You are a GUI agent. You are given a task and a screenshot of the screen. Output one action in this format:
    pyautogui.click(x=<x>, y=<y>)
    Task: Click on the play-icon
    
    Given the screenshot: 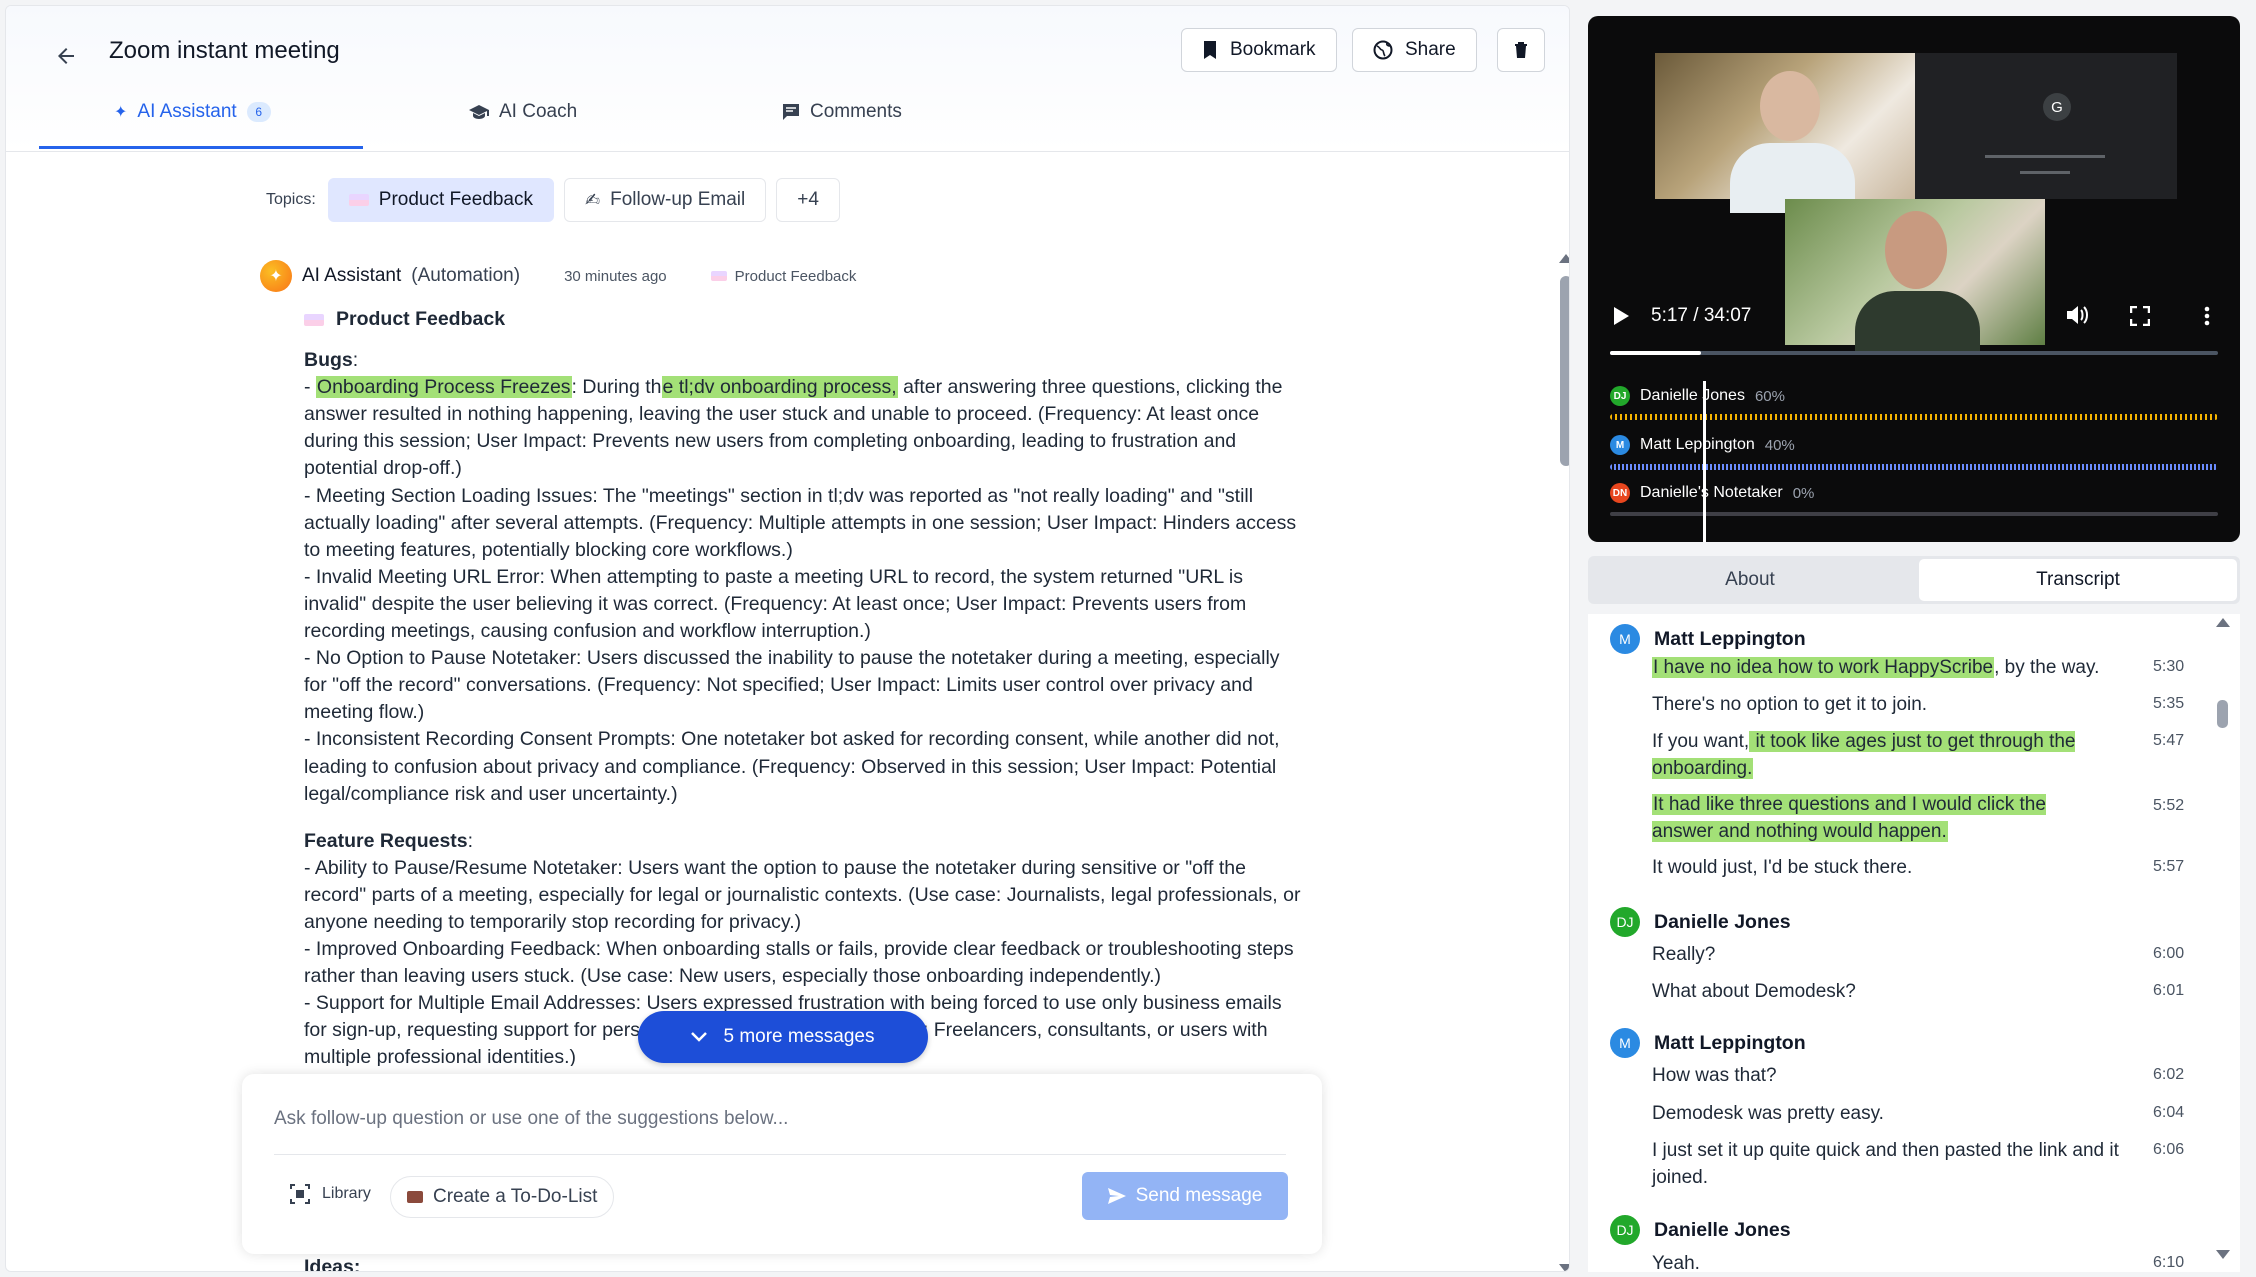 What is the action you would take?
    pyautogui.click(x=1621, y=316)
    